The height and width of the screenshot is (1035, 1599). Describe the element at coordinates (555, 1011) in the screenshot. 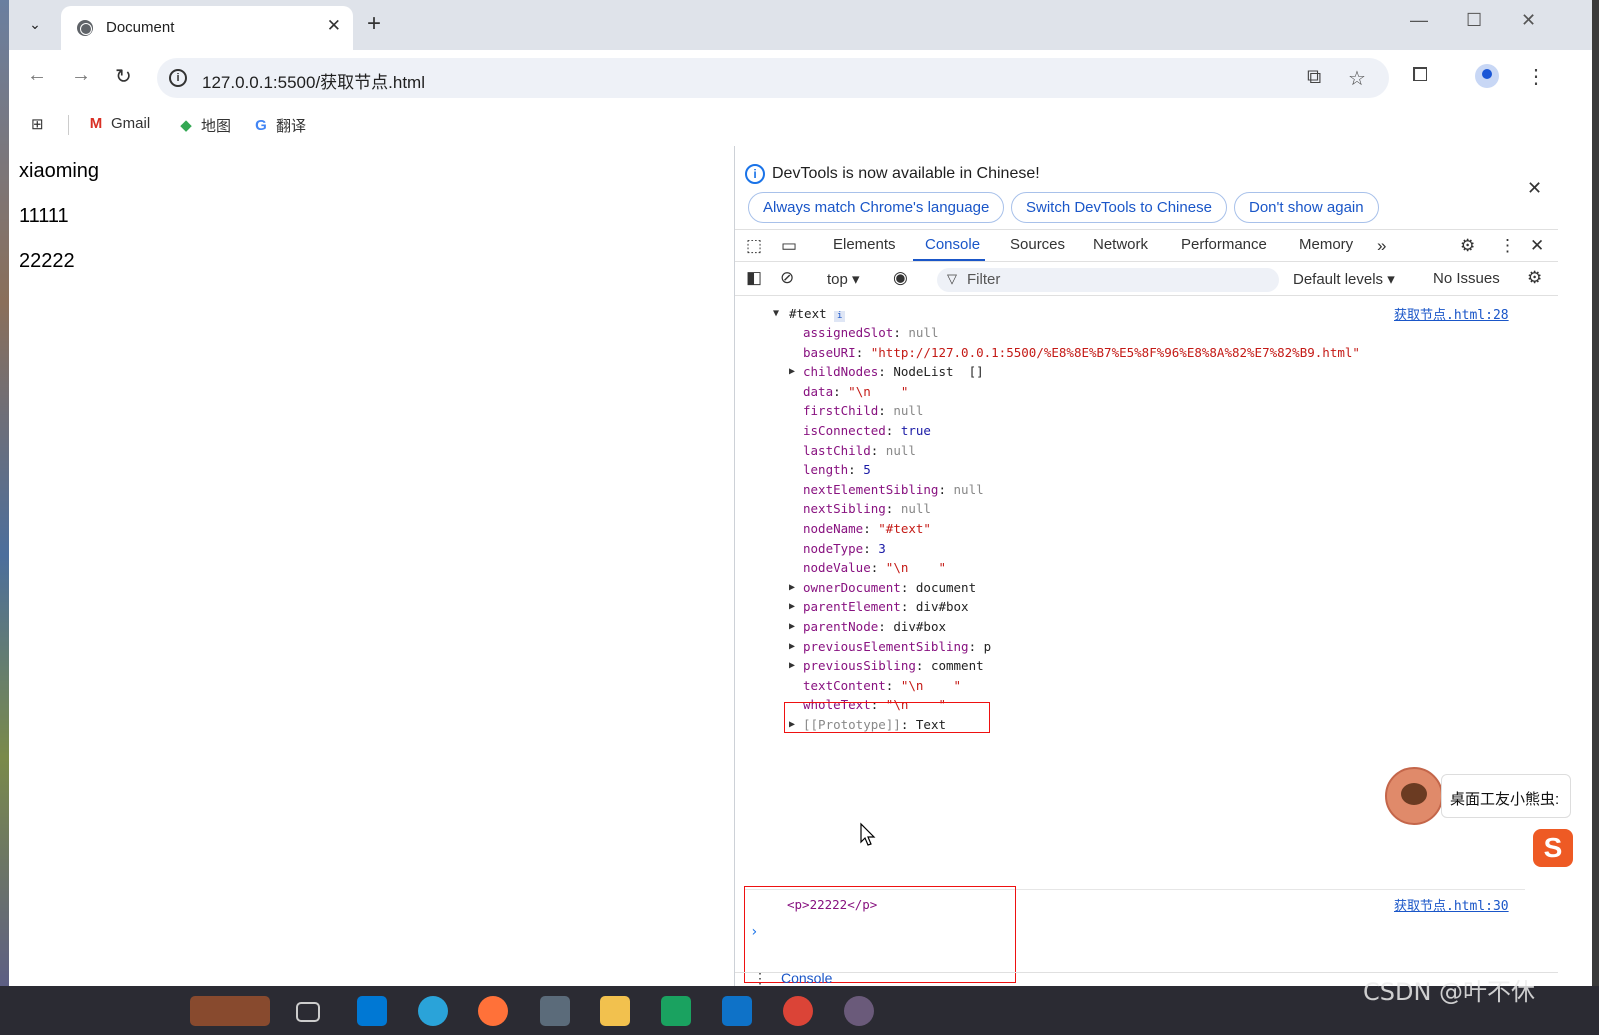

I see `calculator-icon` at that location.